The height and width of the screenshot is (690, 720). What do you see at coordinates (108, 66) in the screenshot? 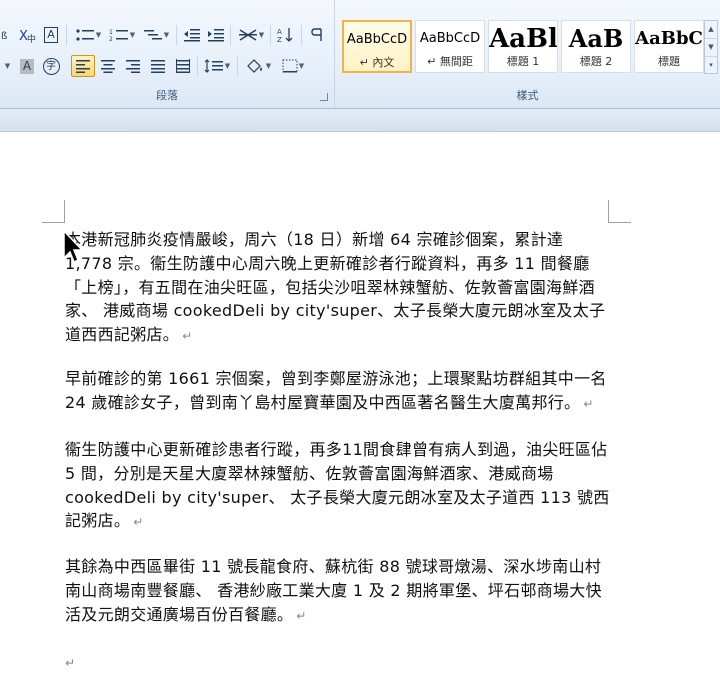
I see `align-center-button` at bounding box center [108, 66].